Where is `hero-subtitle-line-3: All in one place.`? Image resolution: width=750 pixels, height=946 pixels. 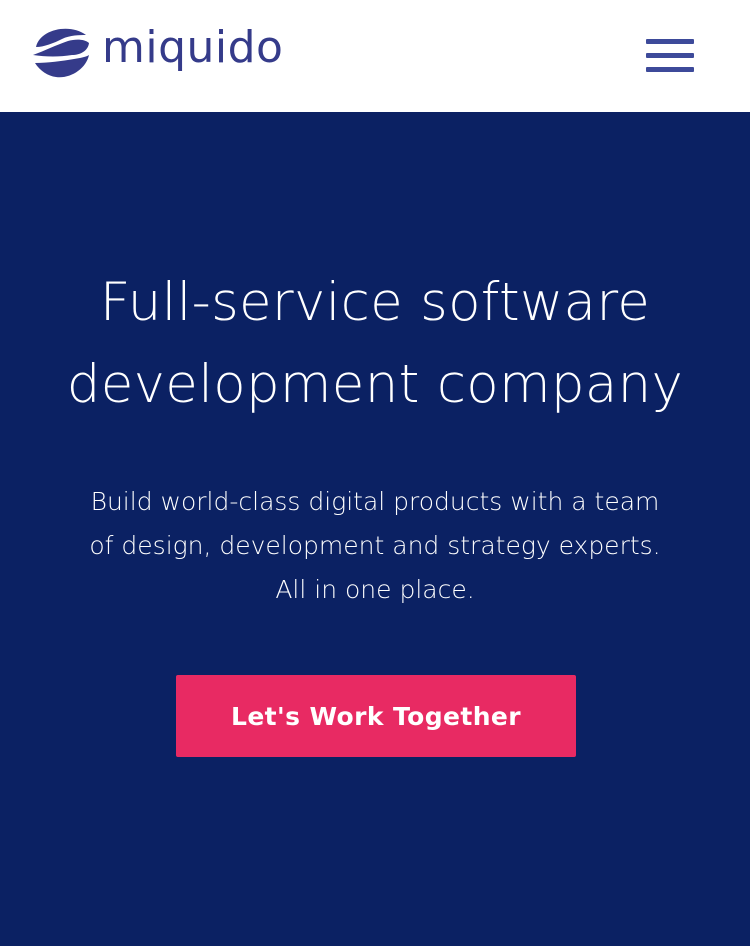
hero-subtitle-line-3: All in one place. is located at coordinates (375, 589).